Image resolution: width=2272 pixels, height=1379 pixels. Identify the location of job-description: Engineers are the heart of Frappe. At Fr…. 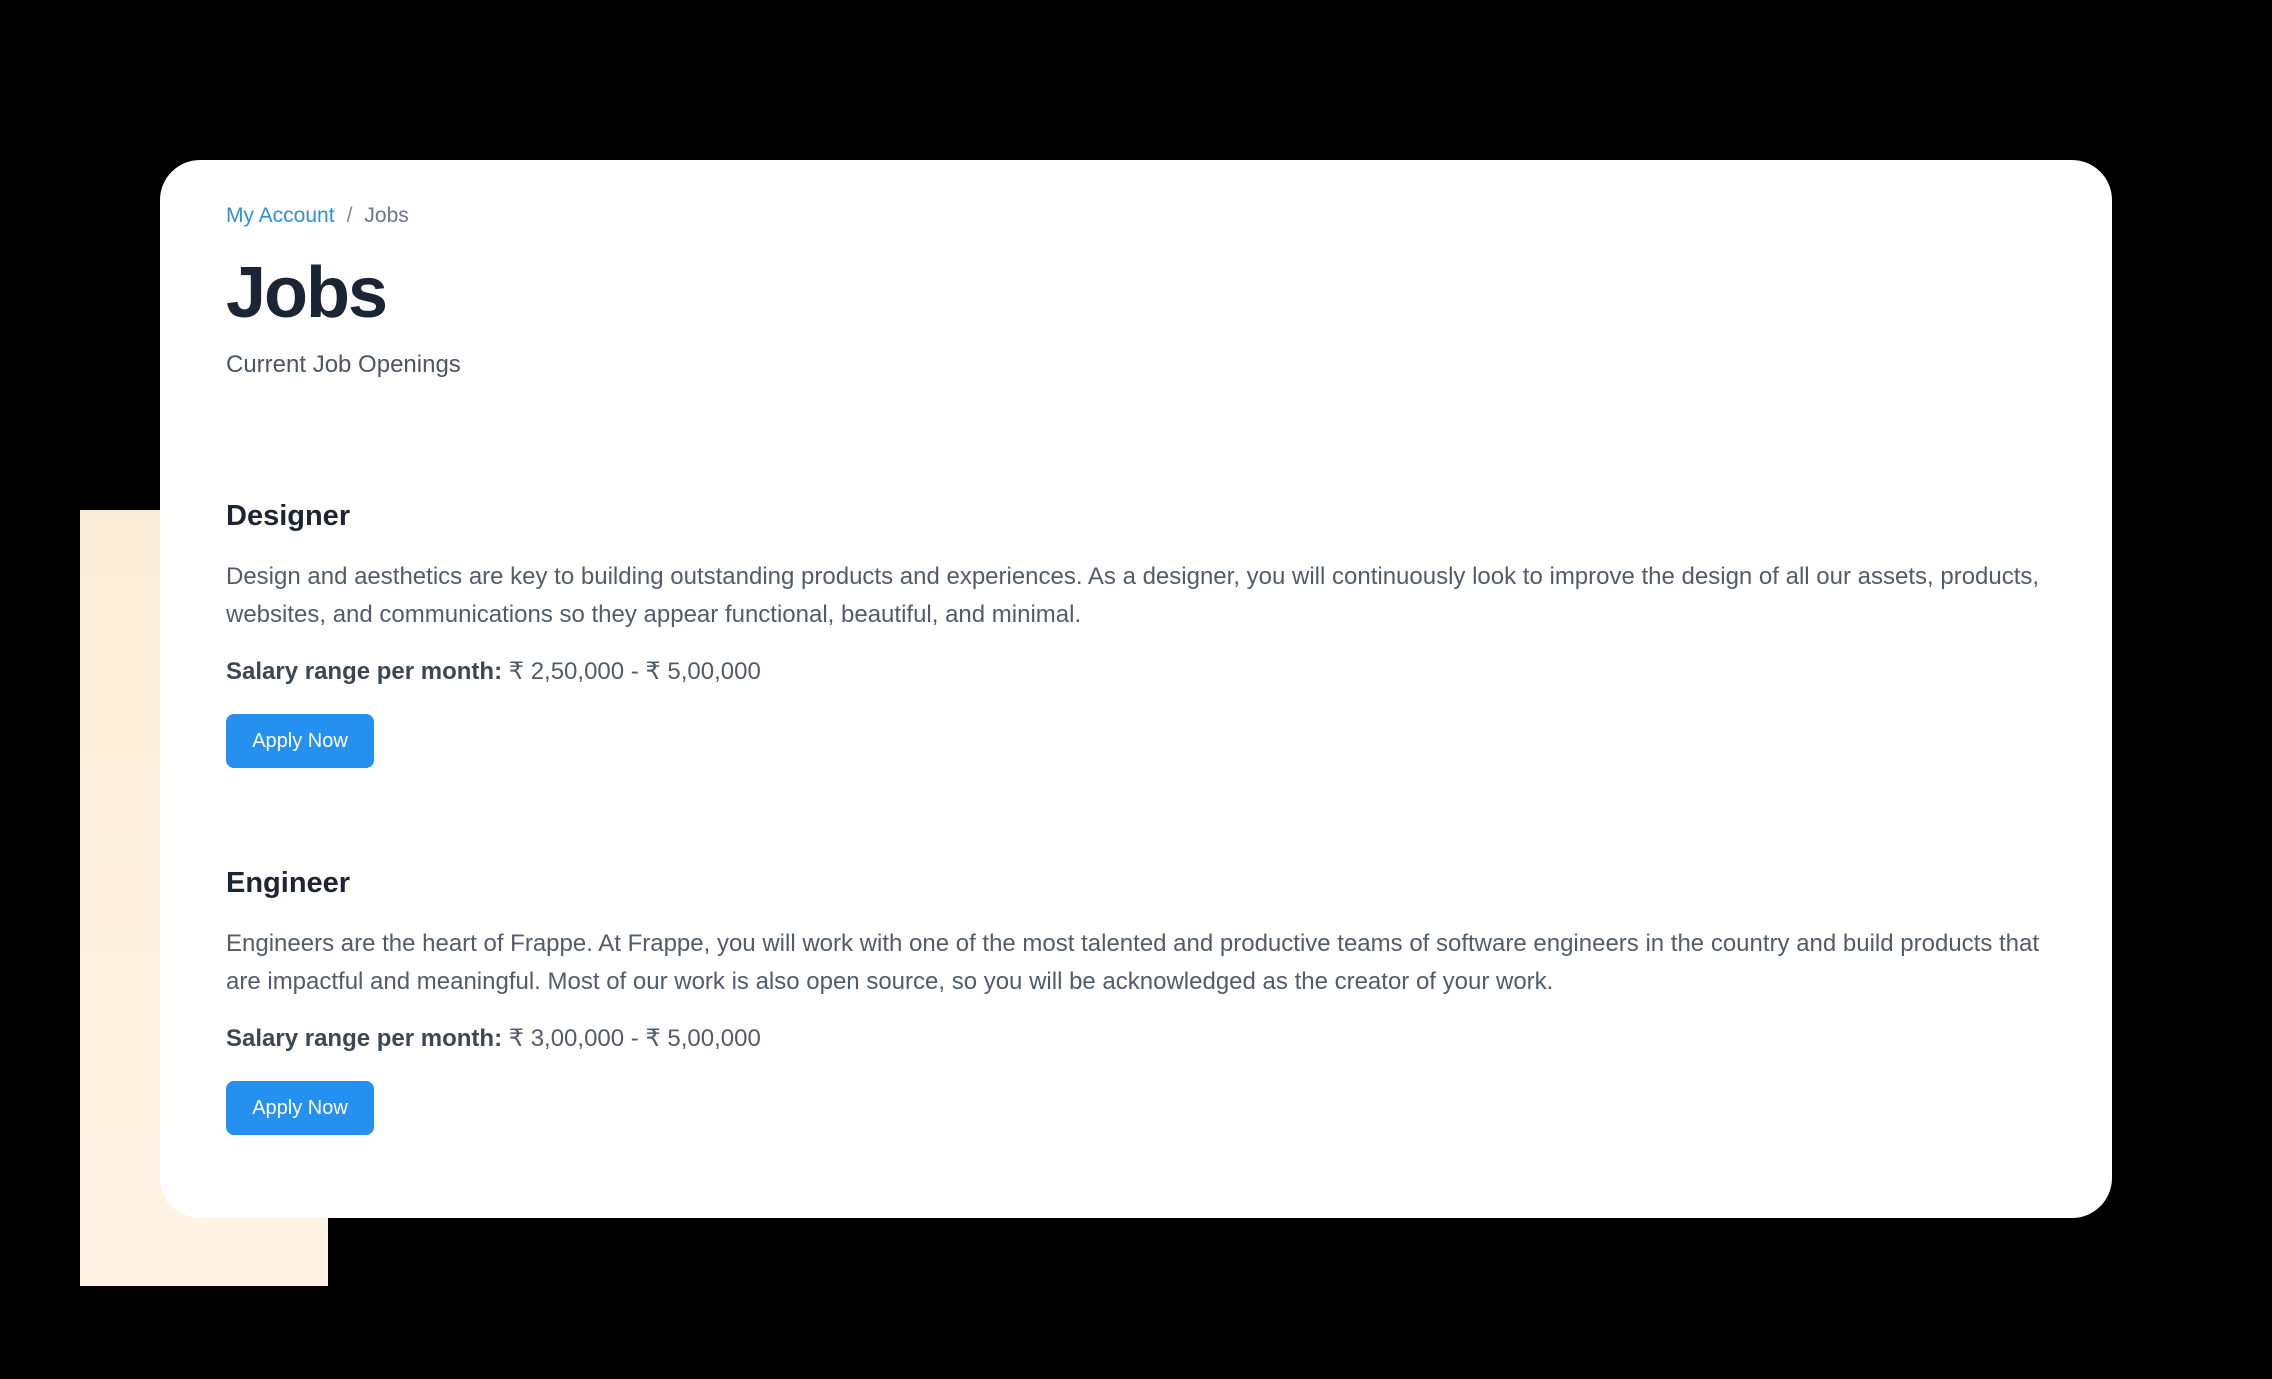
(1133, 962).